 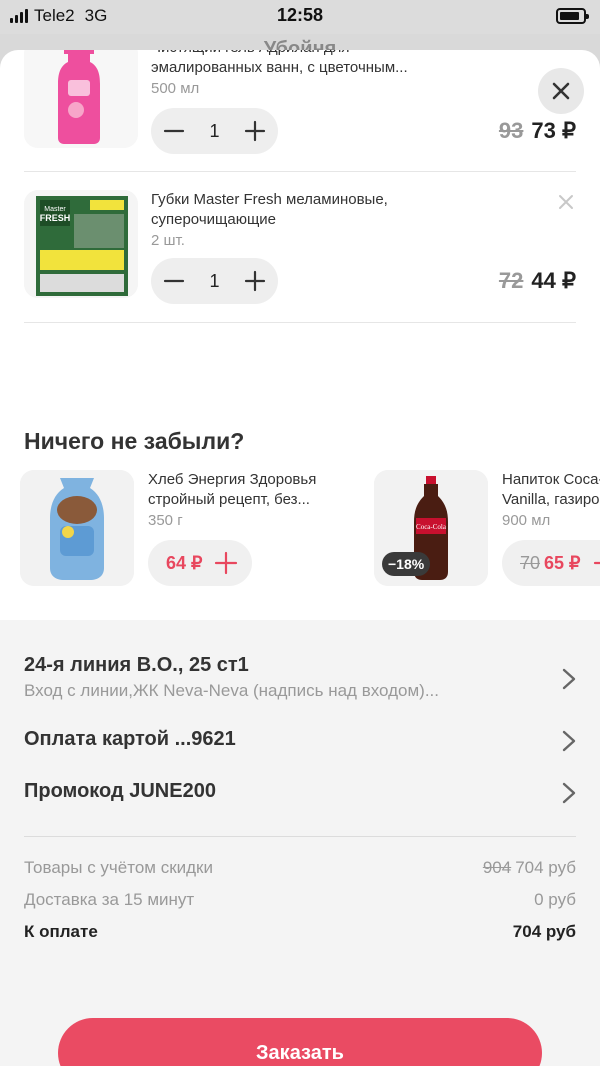 I want to click on goods-label: Товары с учётом скидки, so click(x=118, y=867).